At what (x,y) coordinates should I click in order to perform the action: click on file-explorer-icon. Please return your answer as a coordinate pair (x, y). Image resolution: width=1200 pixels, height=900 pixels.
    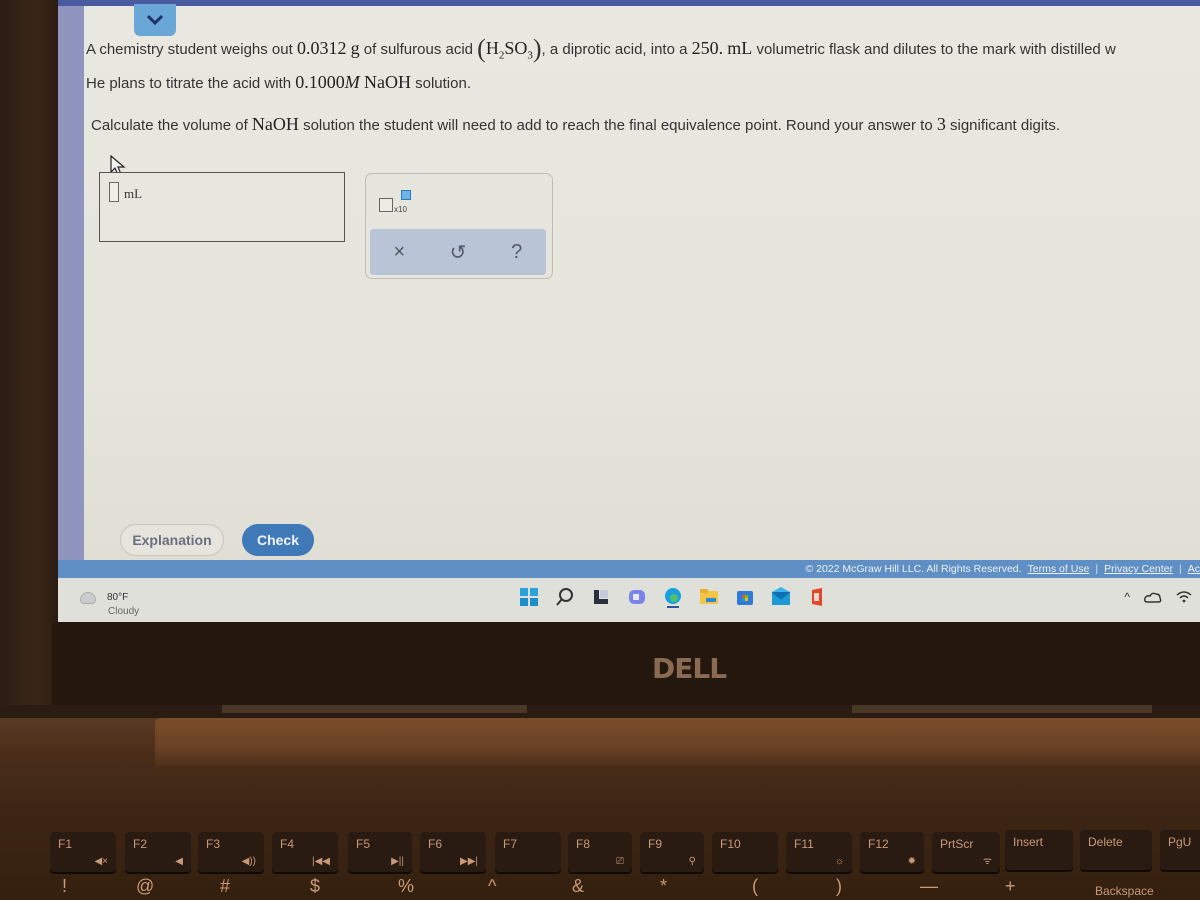
    Looking at the image, I should click on (709, 597).